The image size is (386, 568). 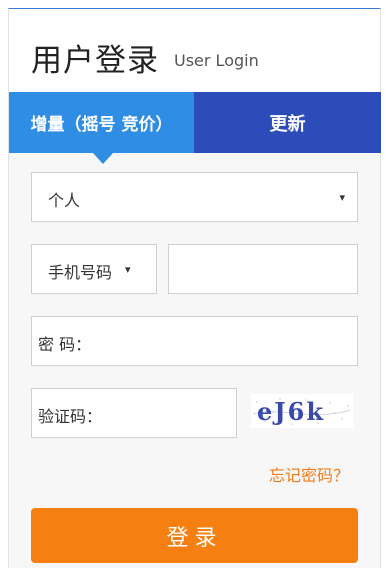 I want to click on login-header: 用户登录 User Login, so click(x=194, y=50).